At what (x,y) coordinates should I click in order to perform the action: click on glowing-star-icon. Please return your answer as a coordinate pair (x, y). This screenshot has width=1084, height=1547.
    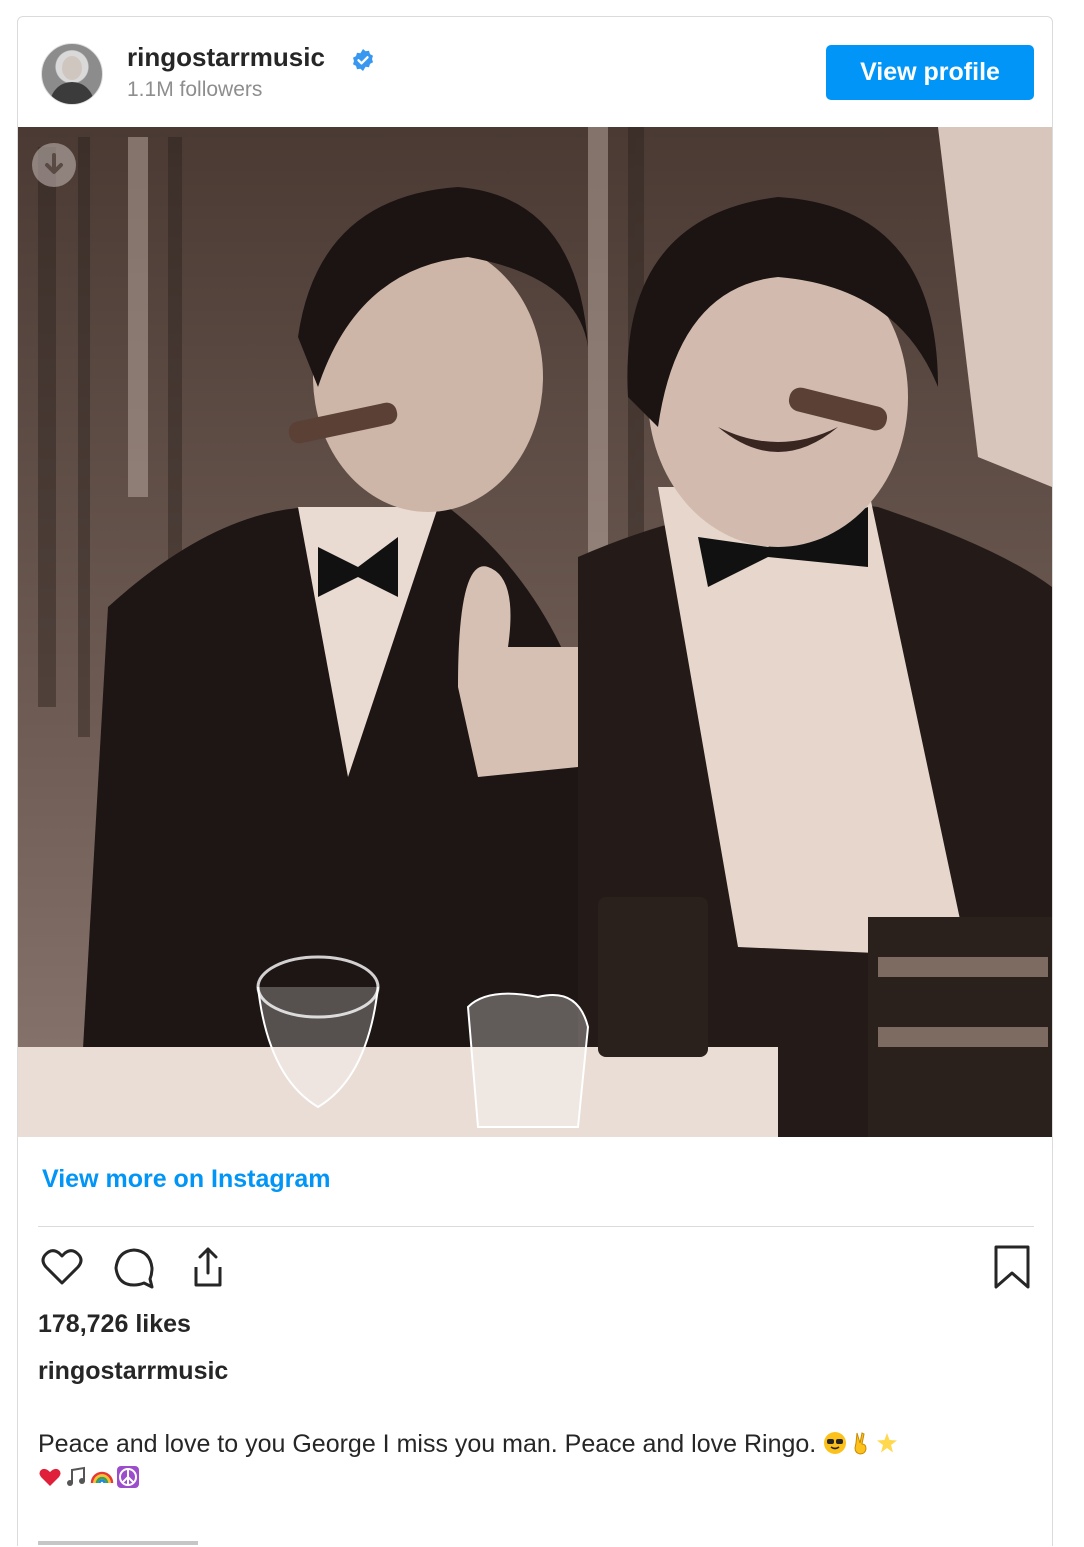
    Looking at the image, I should click on (887, 1443).